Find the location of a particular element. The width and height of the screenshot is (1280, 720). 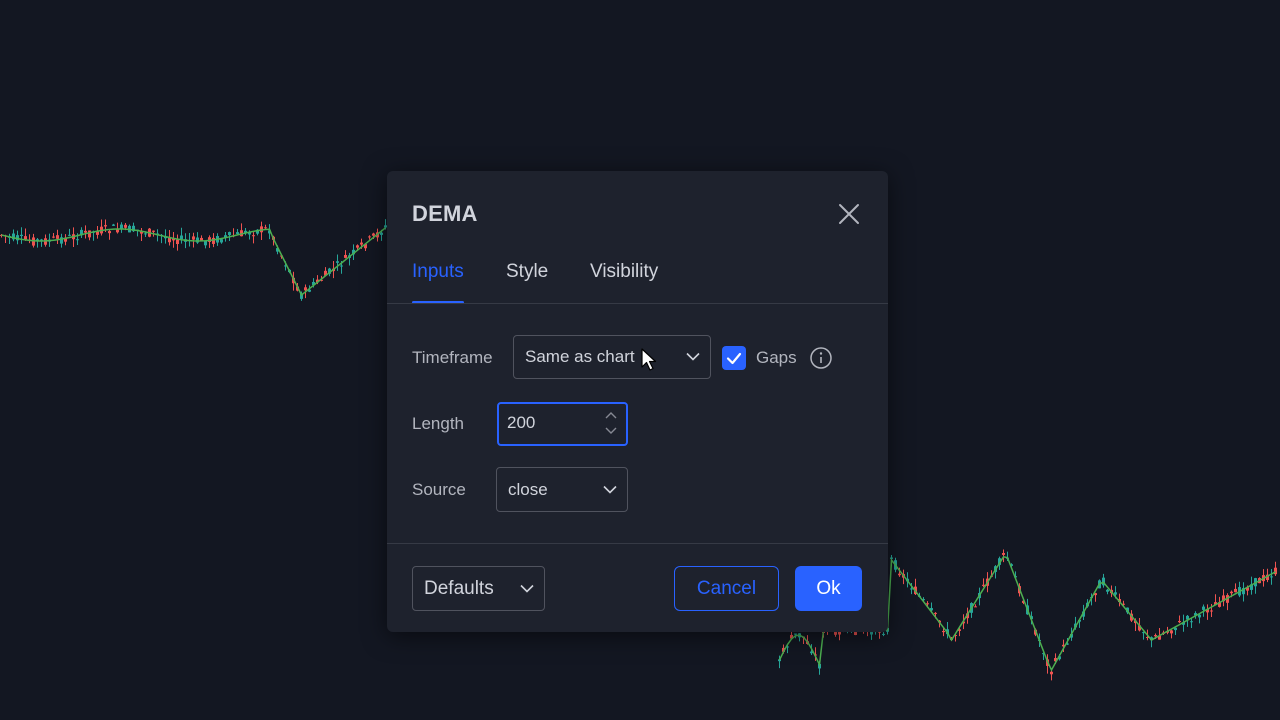

length-input-box is located at coordinates (562, 424).